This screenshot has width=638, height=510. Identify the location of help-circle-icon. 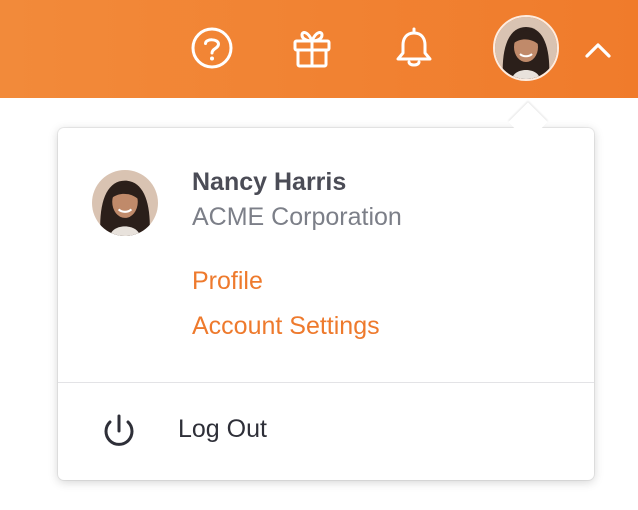
(212, 48).